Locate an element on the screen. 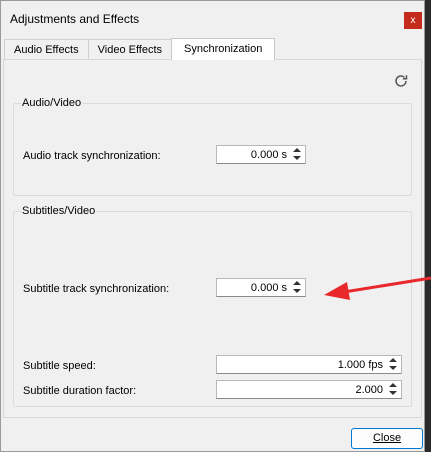  tab-audio-effects: Audio Effects is located at coordinates (46, 49).